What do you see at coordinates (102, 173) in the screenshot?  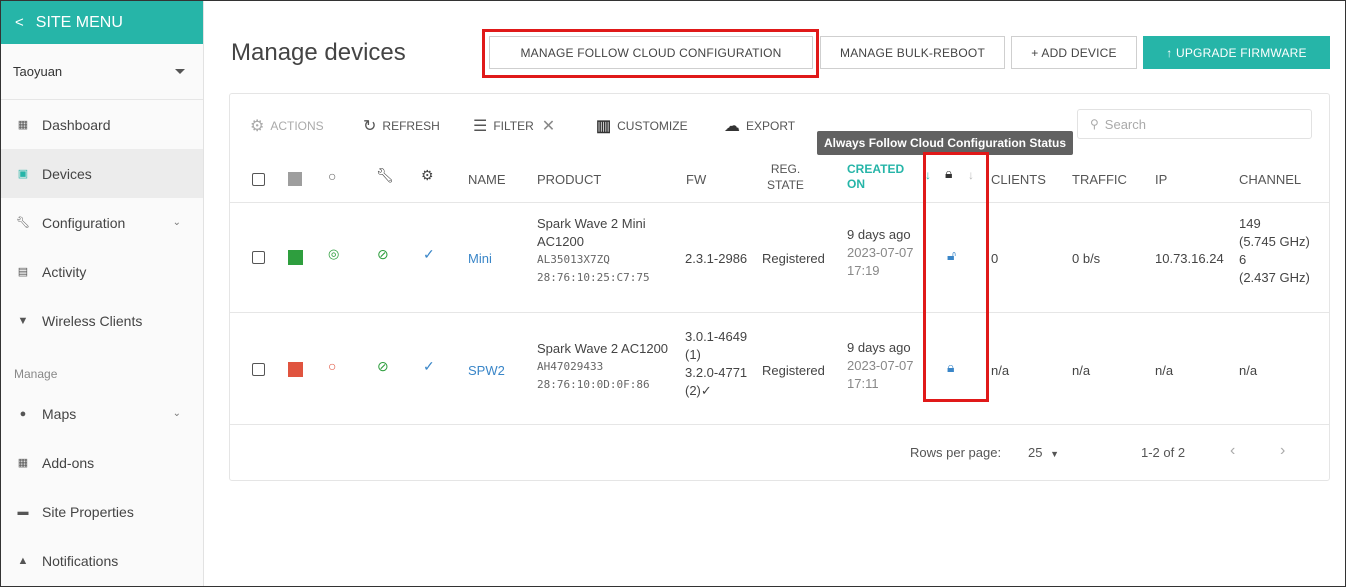 I see `sidebar-item-devices: ▣ Devices` at bounding box center [102, 173].